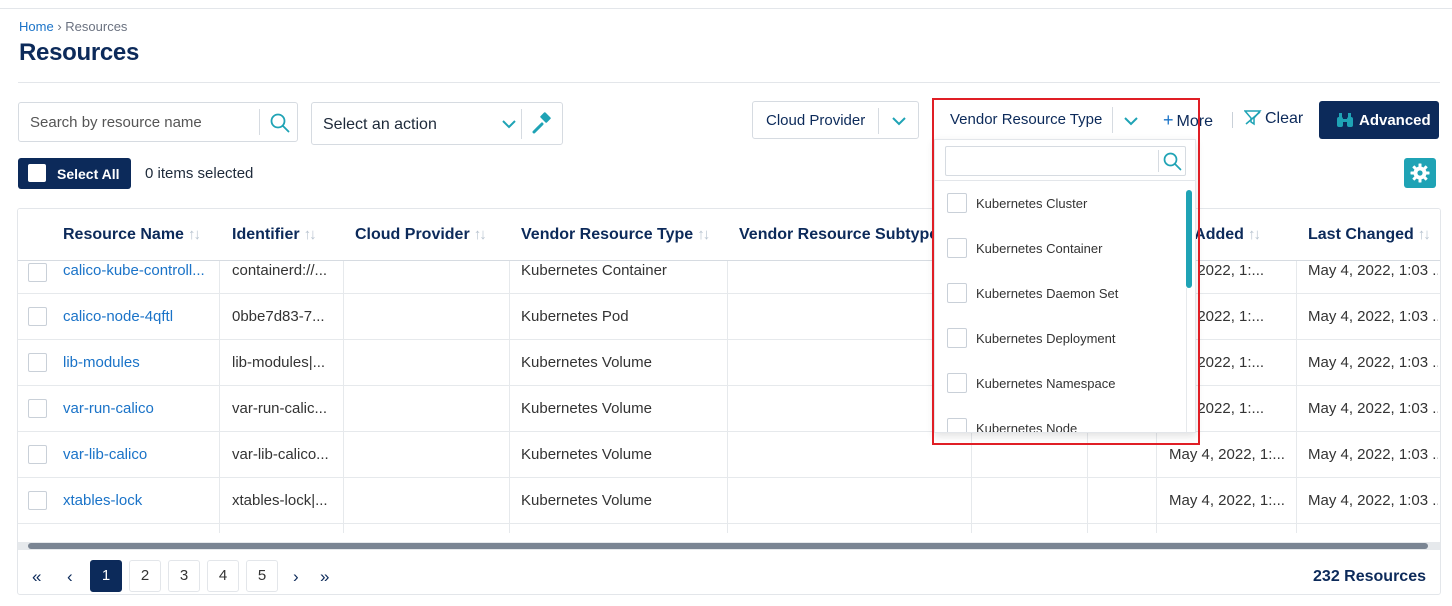 This screenshot has width=1452, height=606. What do you see at coordinates (1369, 235) in the screenshot?
I see `column-header-last-changed: Last Changed ↑↓` at bounding box center [1369, 235].